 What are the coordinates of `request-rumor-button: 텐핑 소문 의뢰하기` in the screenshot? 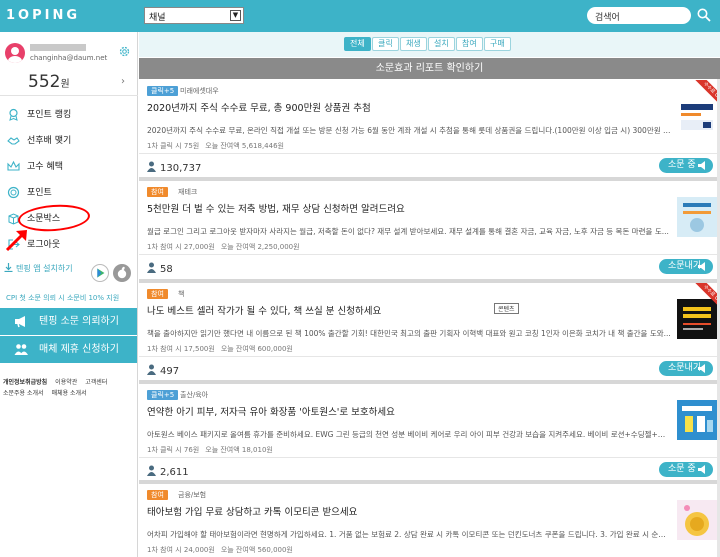 It's located at (68, 321).